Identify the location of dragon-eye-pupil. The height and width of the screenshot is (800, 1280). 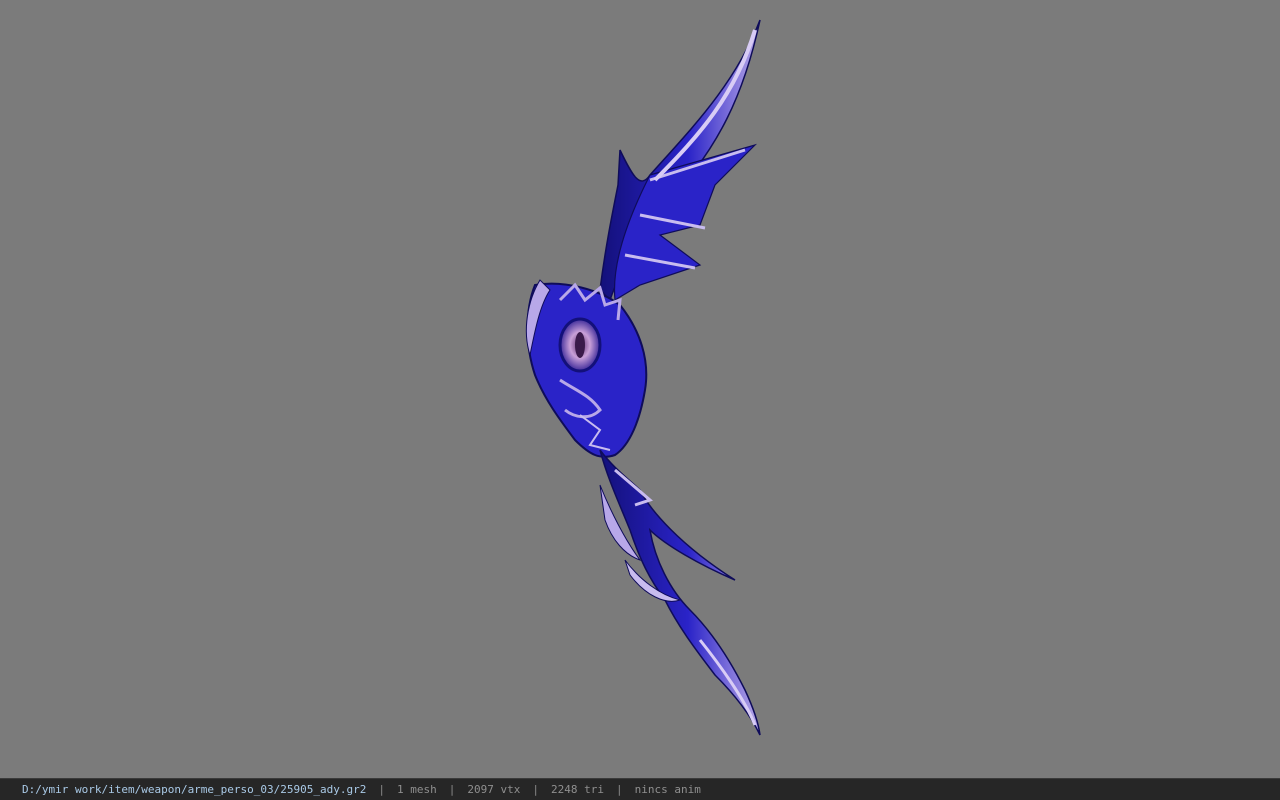
(580, 345).